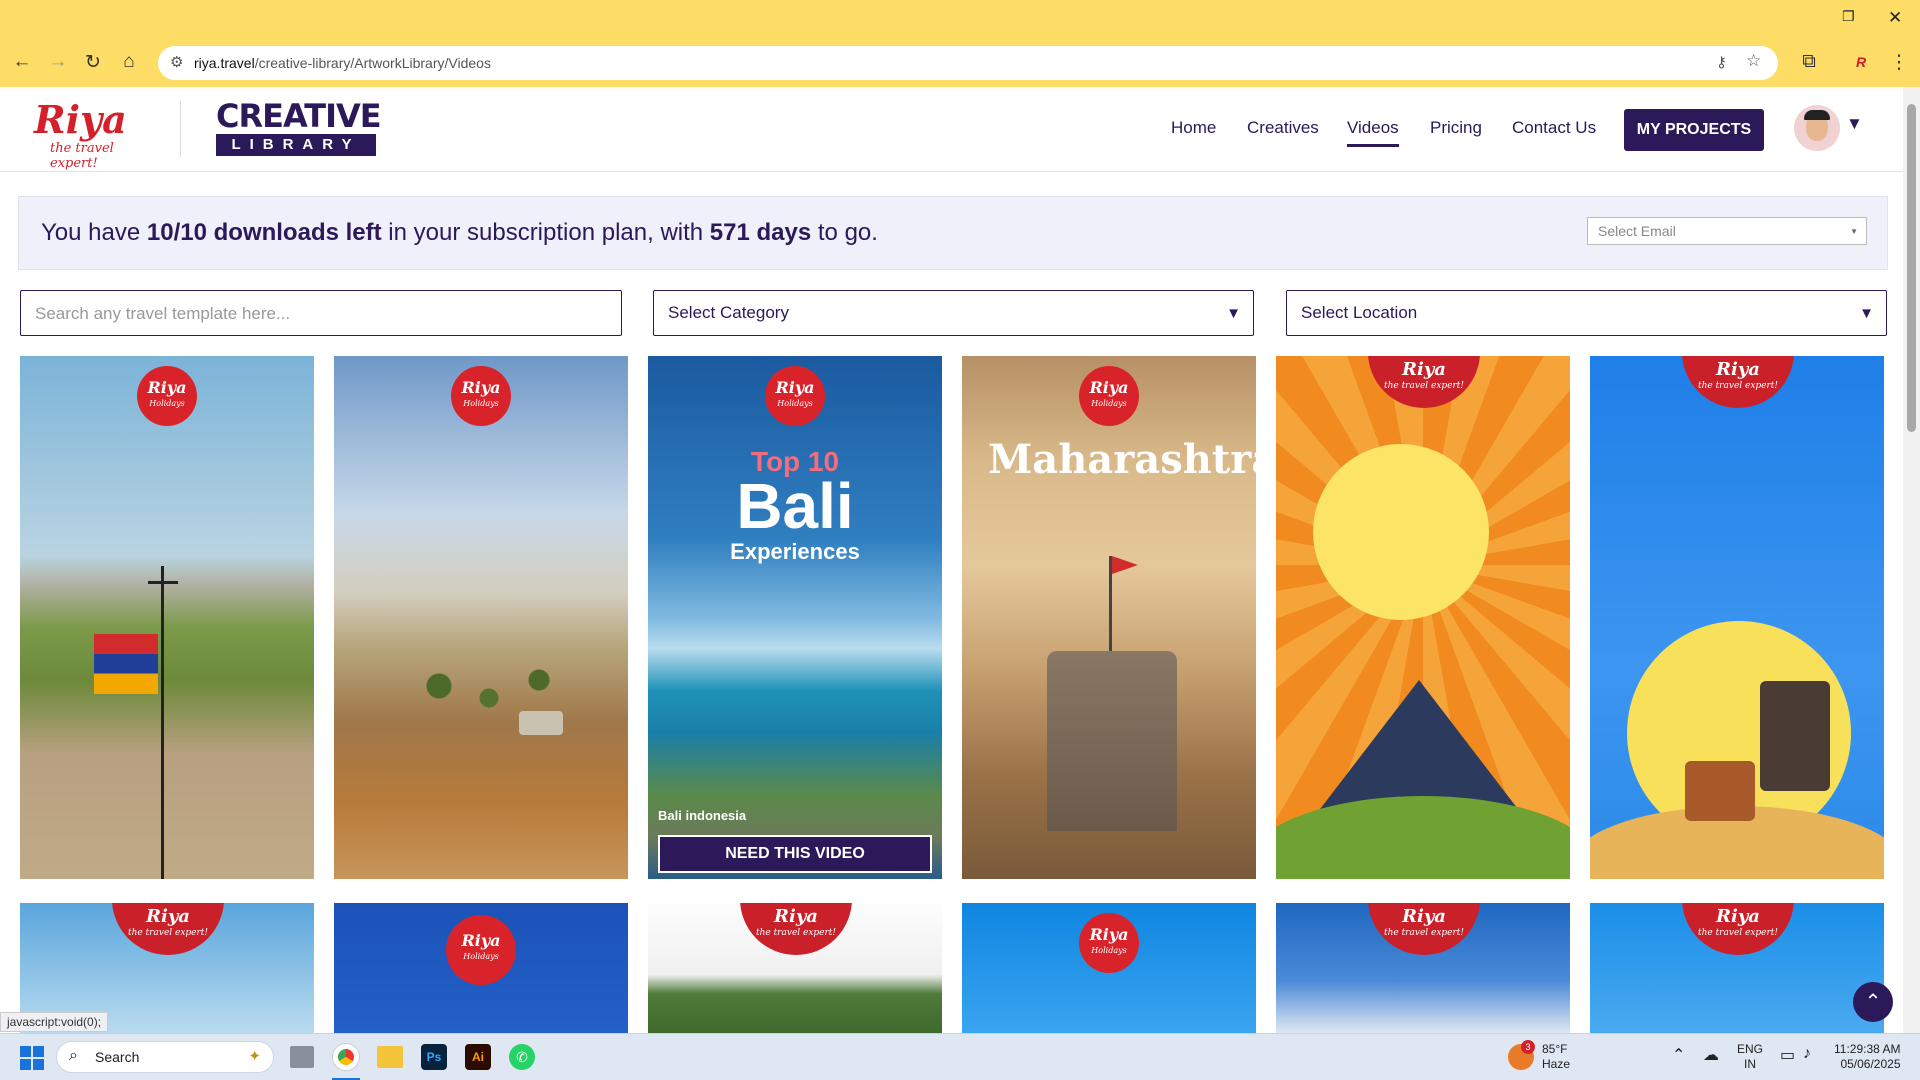 This screenshot has height=1080, width=1920. Describe the element at coordinates (1678, 1055) in the screenshot. I see `show-hidden-icons-chevron-icon: ⌃` at that location.